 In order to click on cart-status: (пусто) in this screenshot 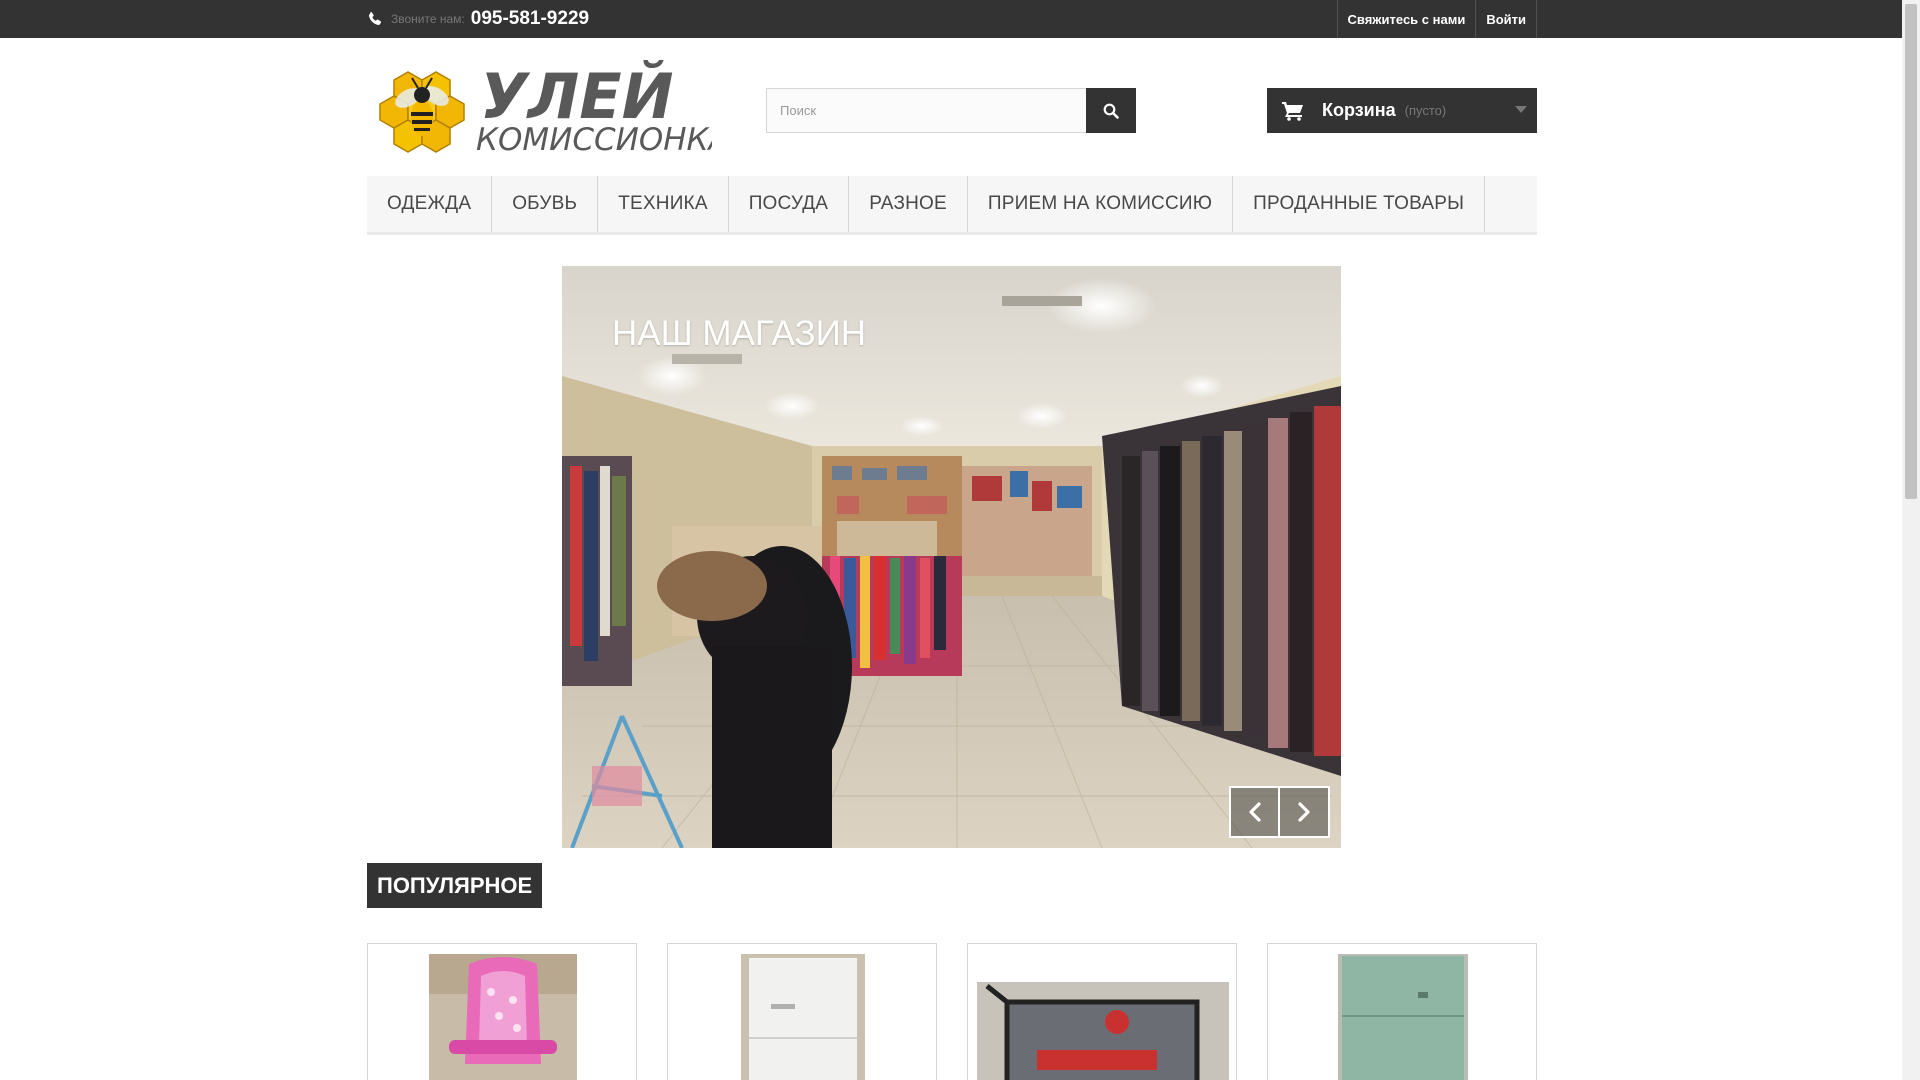, I will do `click(1425, 110)`.